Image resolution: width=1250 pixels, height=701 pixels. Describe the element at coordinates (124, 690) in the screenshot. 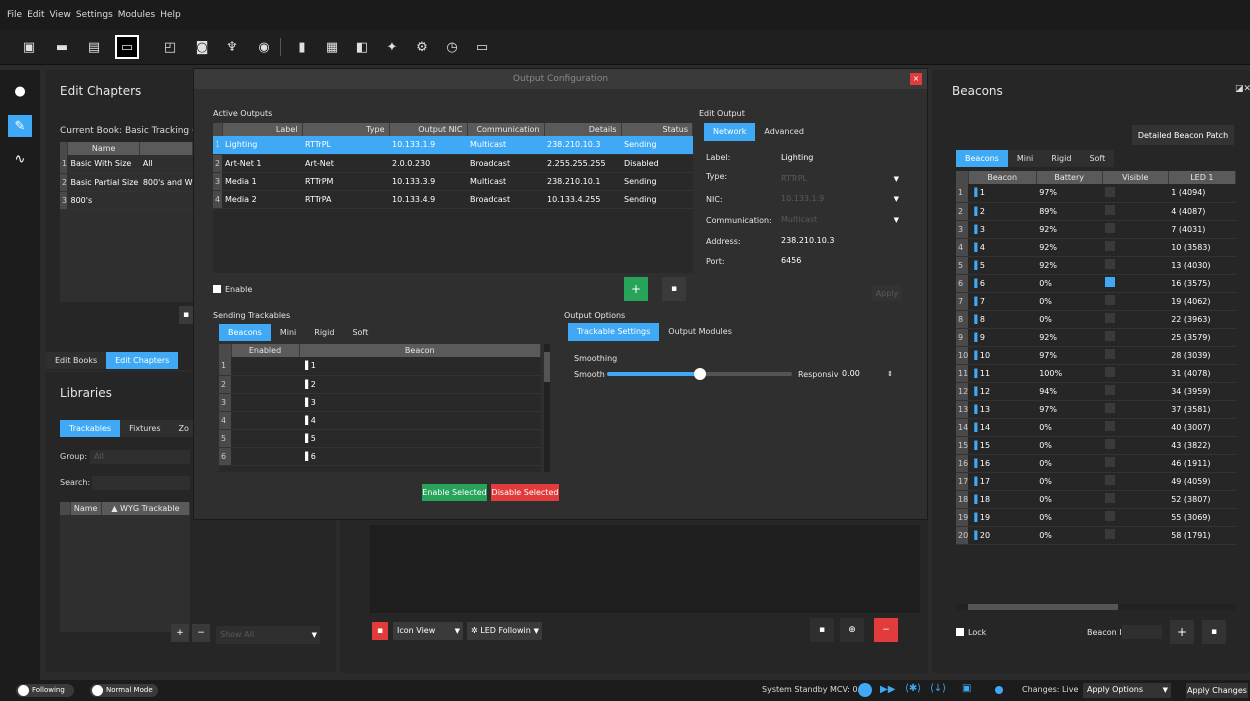

I see `normal-mode-toggle: Normal Mode` at that location.